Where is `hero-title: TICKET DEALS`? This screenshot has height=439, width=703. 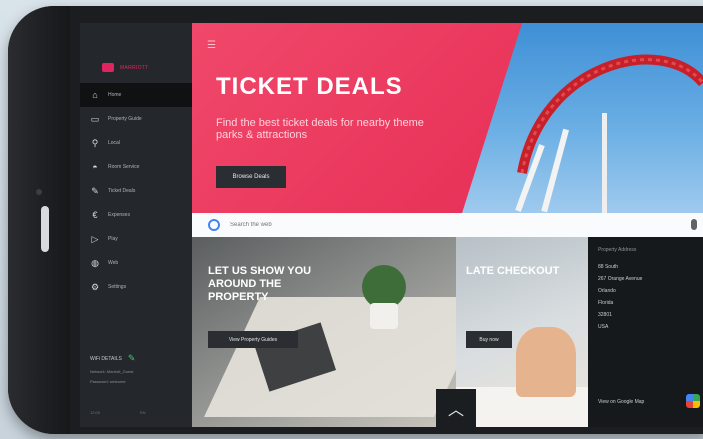
hero-title: TICKET DEALS is located at coordinates (309, 86).